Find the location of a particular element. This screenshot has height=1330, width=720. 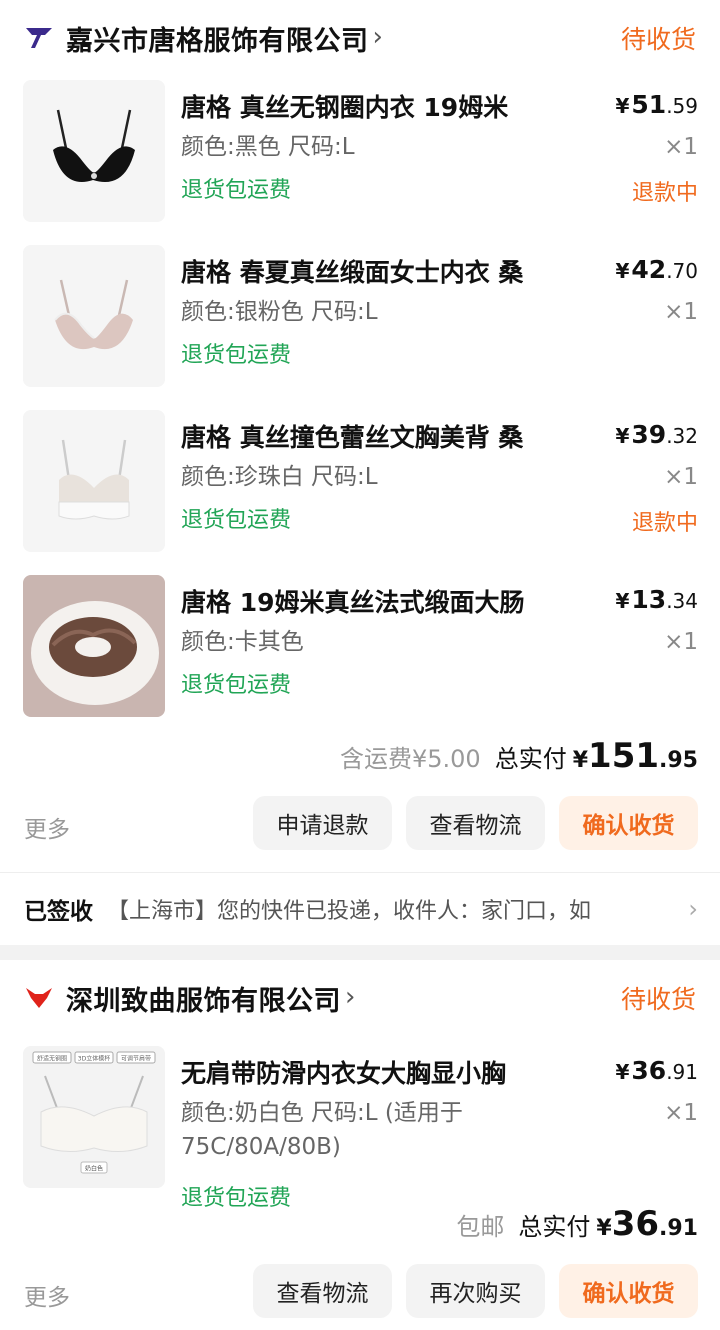

product-image-strapless-bra: 舒适无钢圈 3D立体模杯 可调节肩带 奶白色 is located at coordinates (94, 1117).